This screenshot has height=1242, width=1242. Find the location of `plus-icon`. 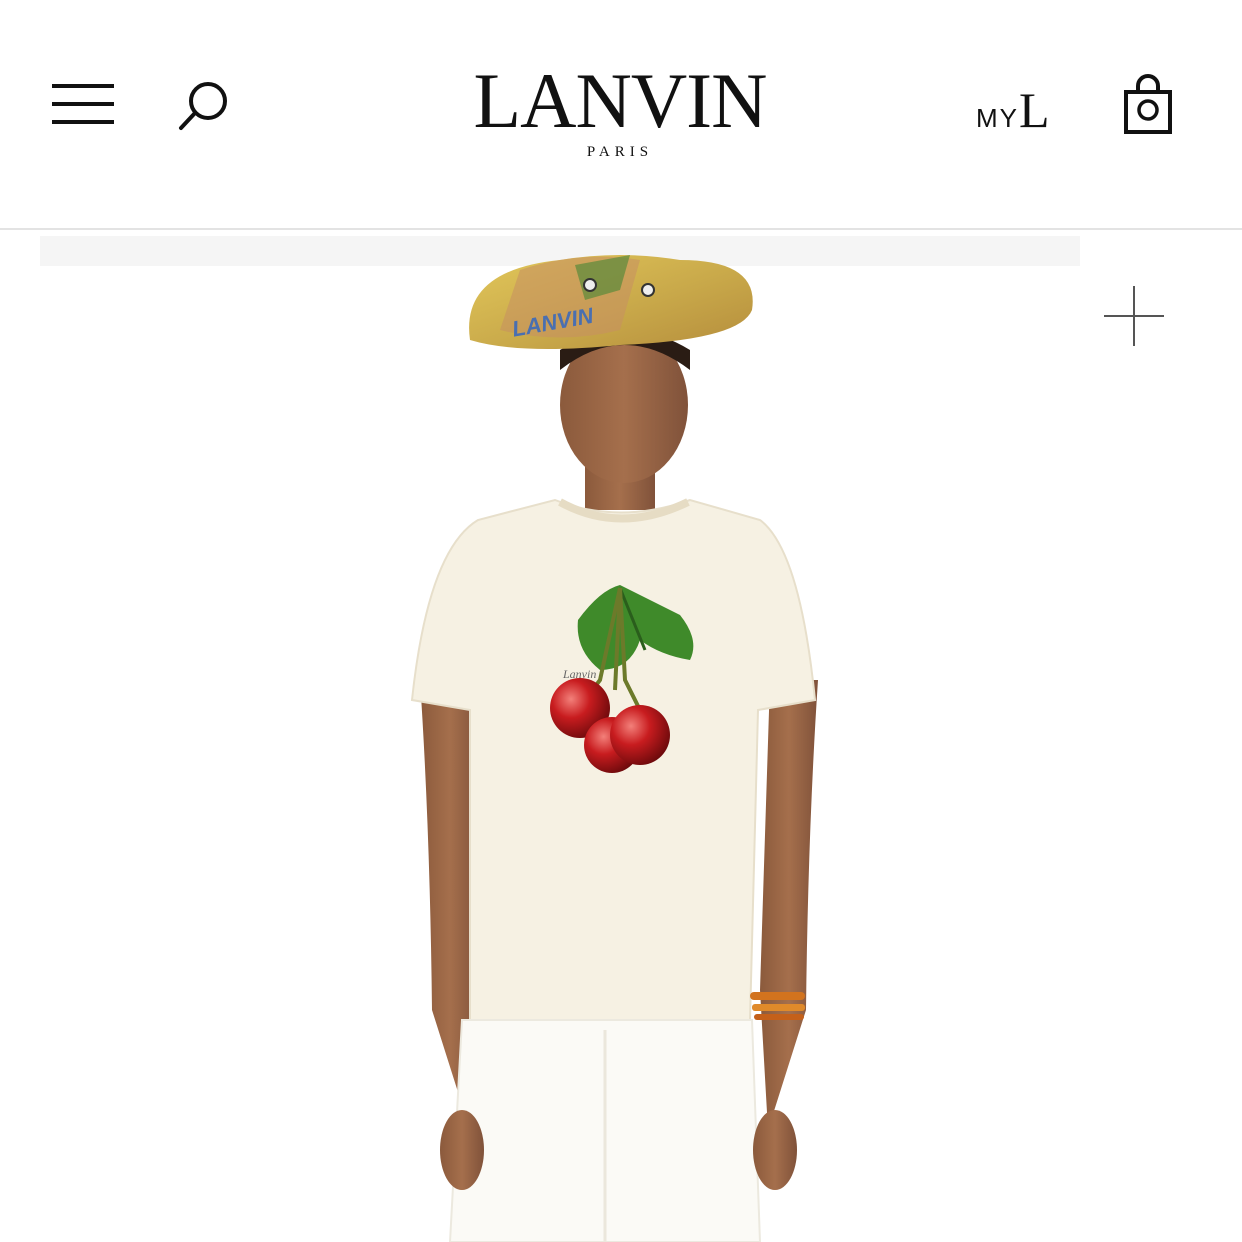

plus-icon is located at coordinates (1134, 316).